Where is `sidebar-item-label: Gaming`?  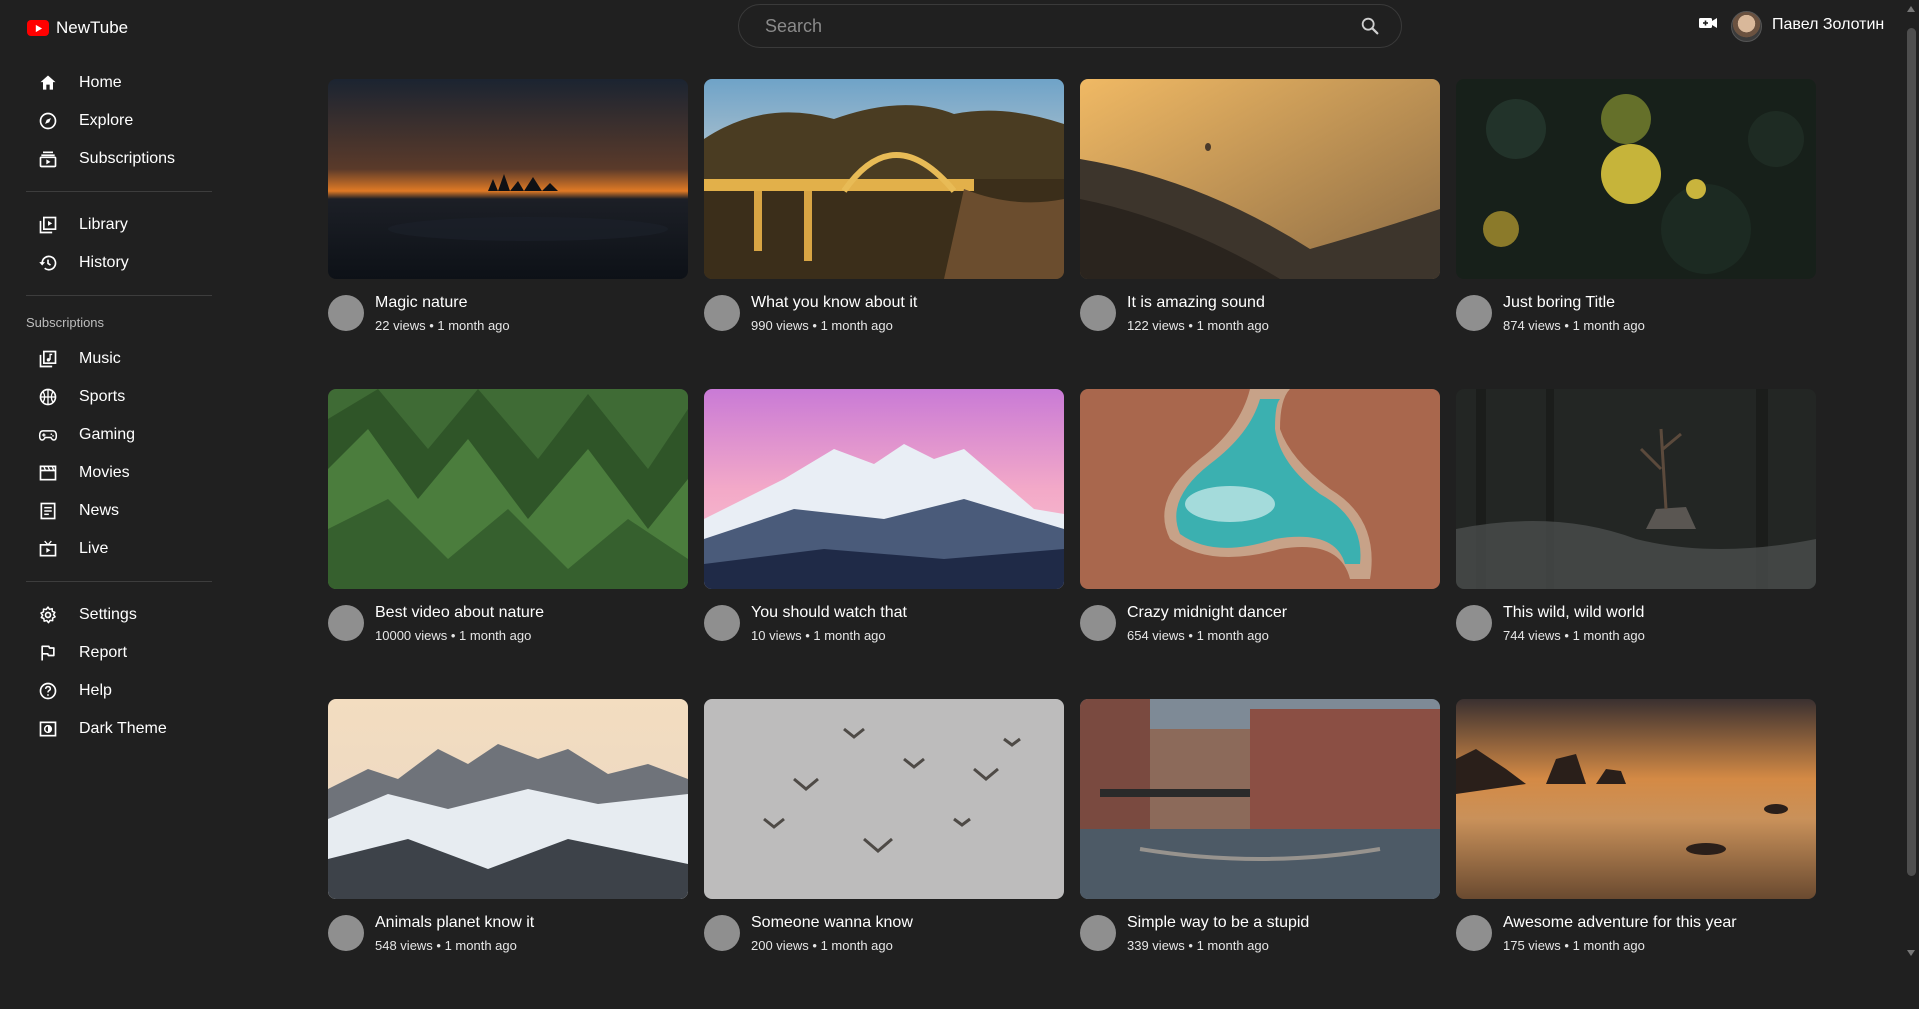 sidebar-item-label: Gaming is located at coordinates (107, 434).